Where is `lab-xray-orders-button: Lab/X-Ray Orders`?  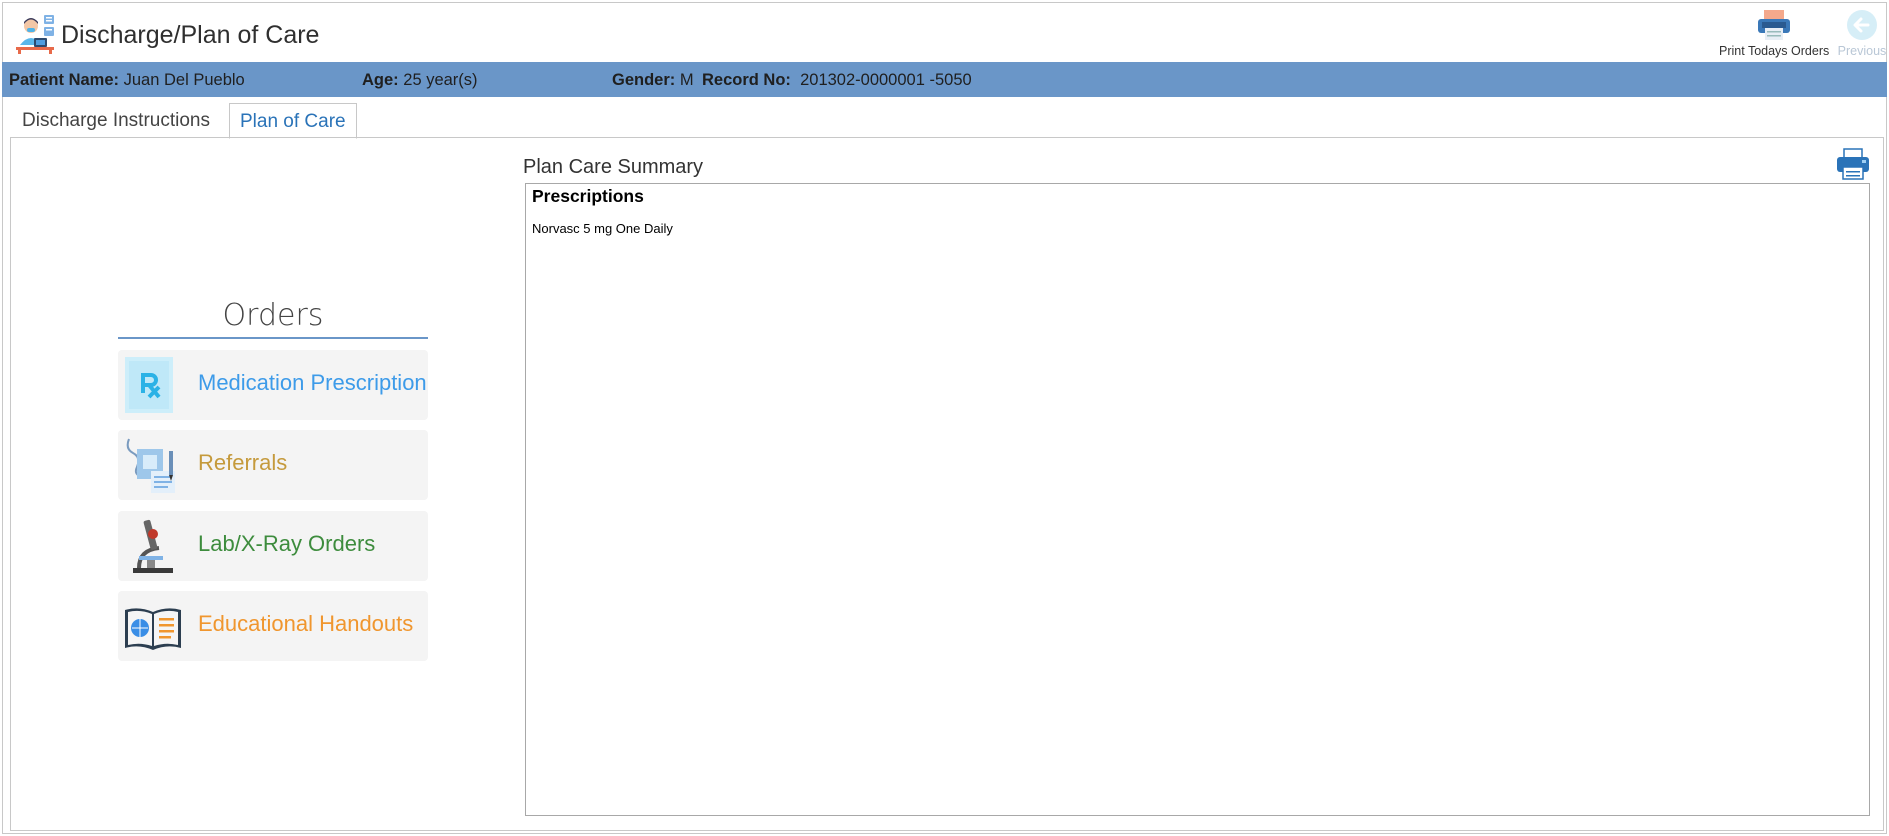 lab-xray-orders-button: Lab/X-Ray Orders is located at coordinates (273, 546).